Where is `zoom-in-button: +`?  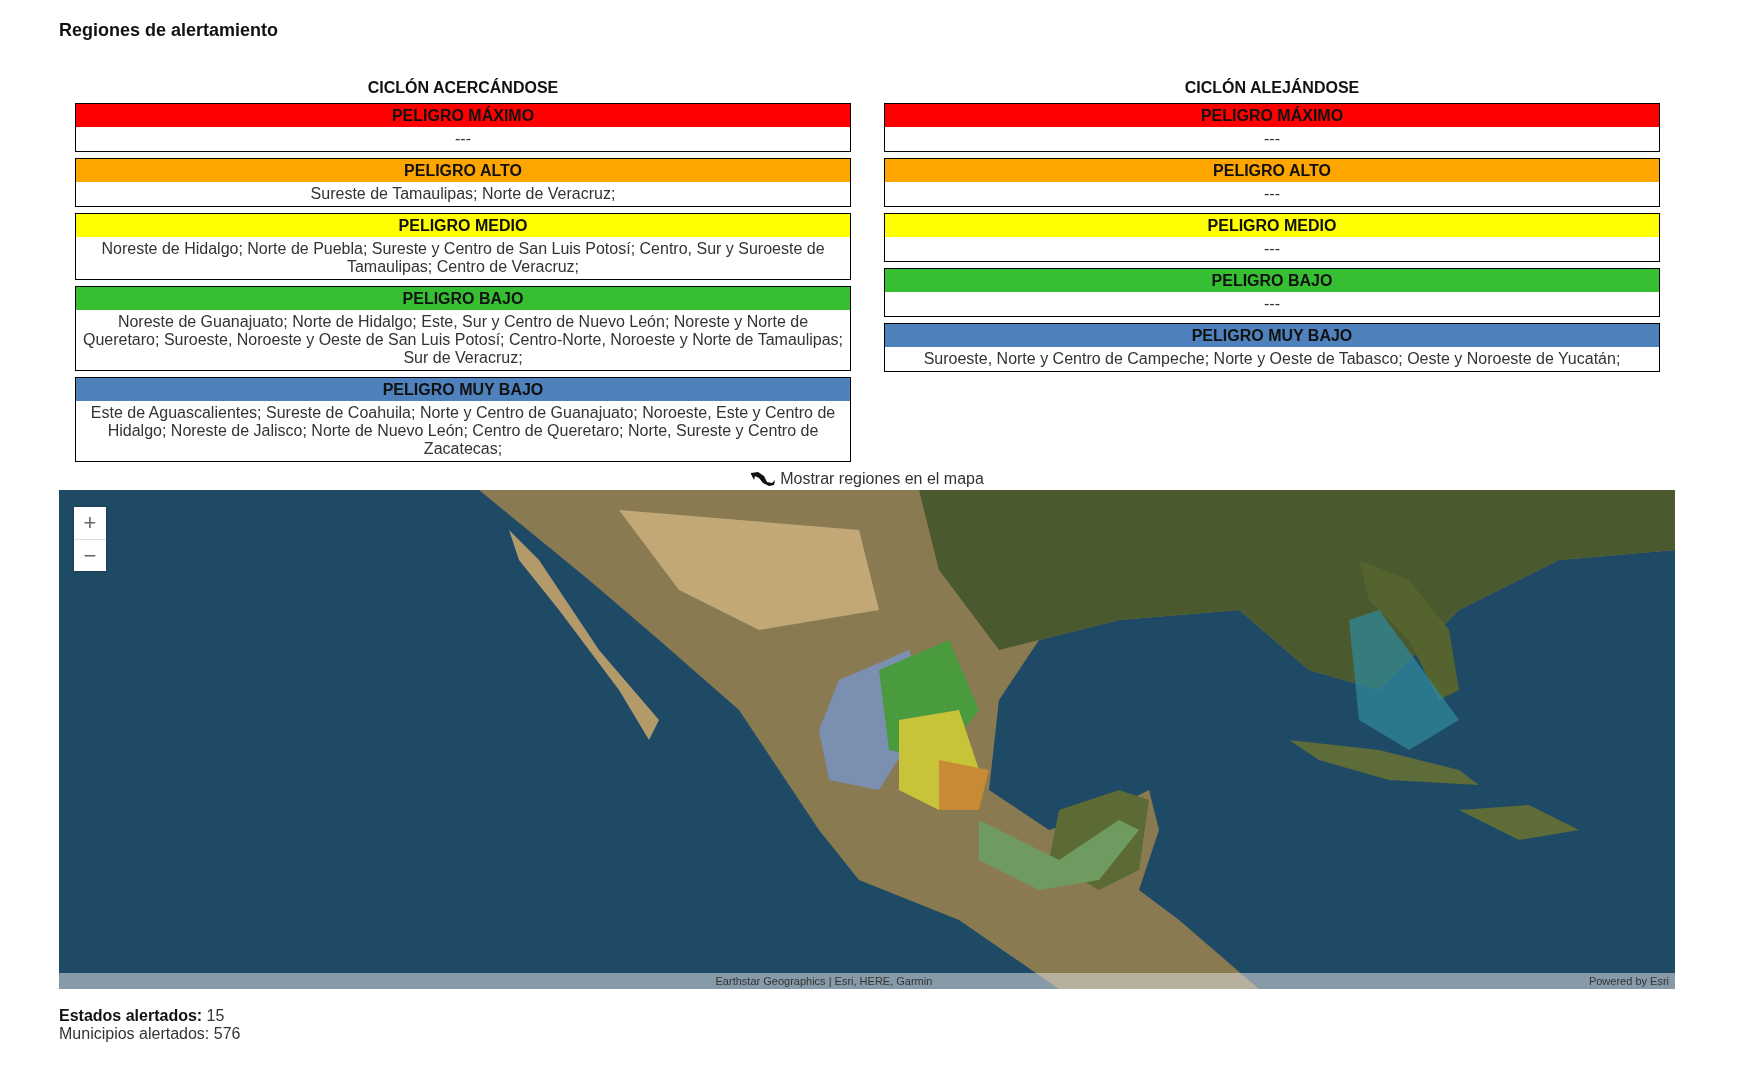
zoom-in-button: + is located at coordinates (90, 523).